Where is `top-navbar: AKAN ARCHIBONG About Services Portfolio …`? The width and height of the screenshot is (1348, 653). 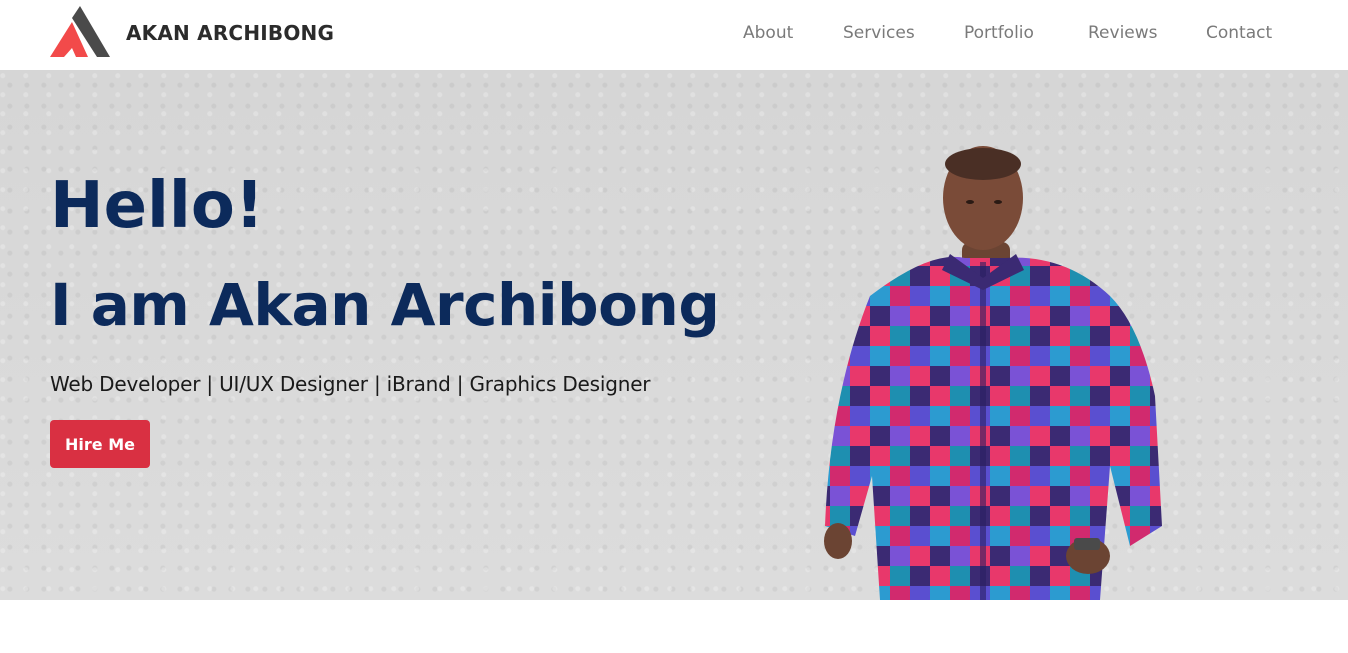
top-navbar: AKAN ARCHIBONG About Services Portfolio … is located at coordinates (674, 35).